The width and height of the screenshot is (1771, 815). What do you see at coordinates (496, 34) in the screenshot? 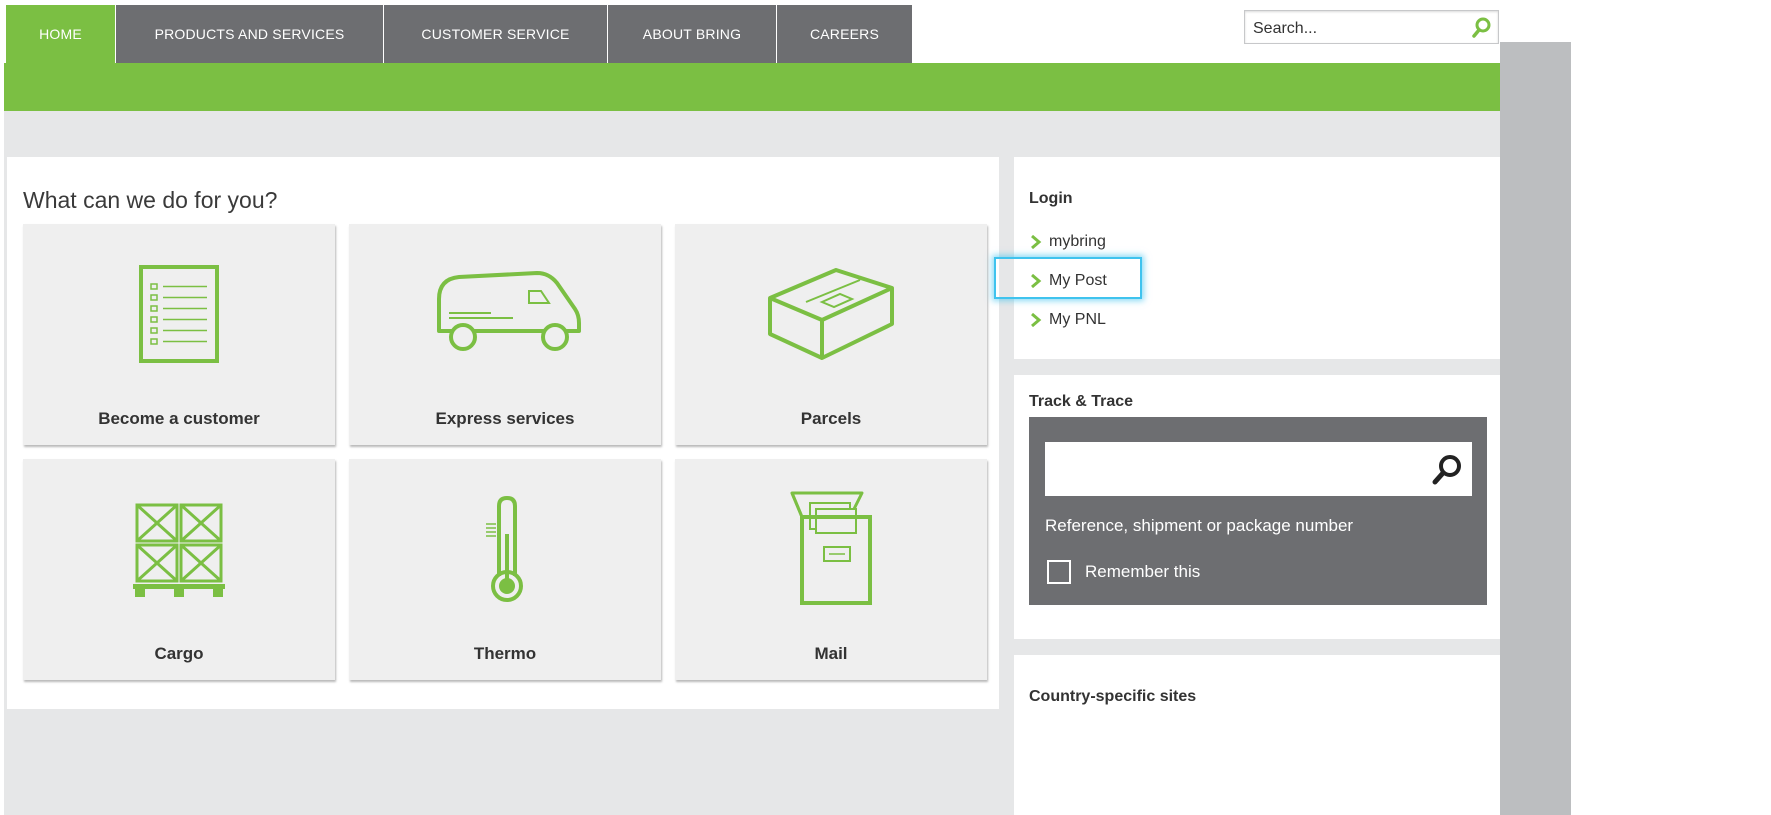
I see `tab-customer-service: CUSTOMER SERVICE` at bounding box center [496, 34].